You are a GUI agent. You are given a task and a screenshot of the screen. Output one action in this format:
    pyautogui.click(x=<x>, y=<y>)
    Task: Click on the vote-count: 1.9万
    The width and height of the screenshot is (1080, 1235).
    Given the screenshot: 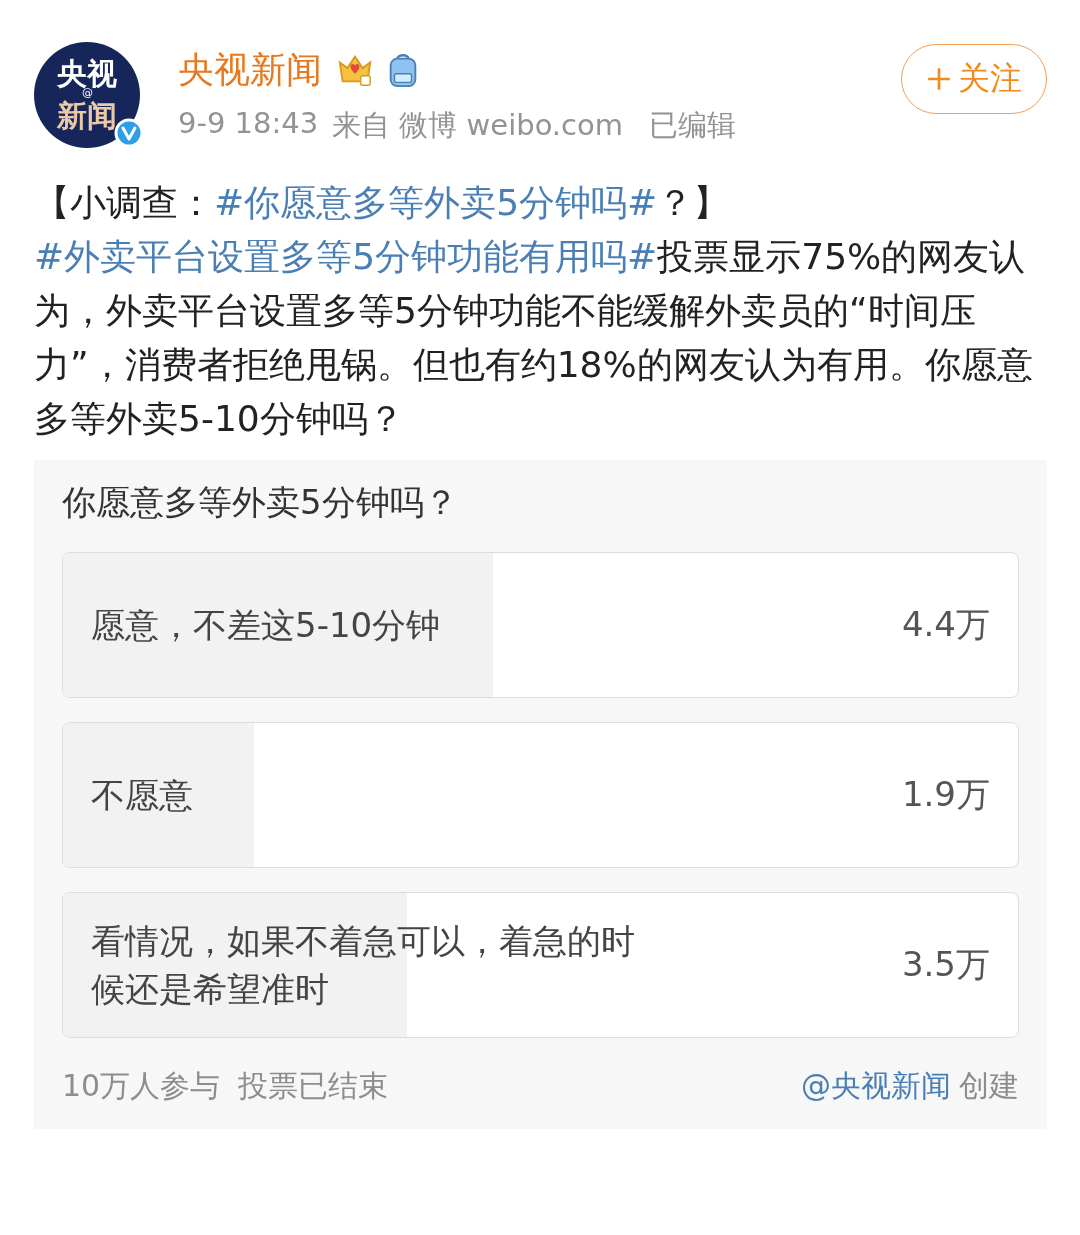 What is the action you would take?
    pyautogui.click(x=945, y=794)
    